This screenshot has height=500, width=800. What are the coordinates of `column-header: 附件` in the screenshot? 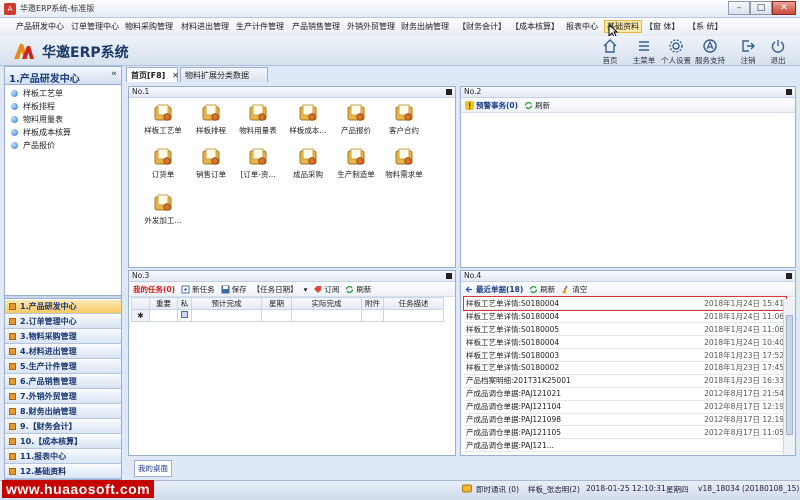 It's located at (372, 303).